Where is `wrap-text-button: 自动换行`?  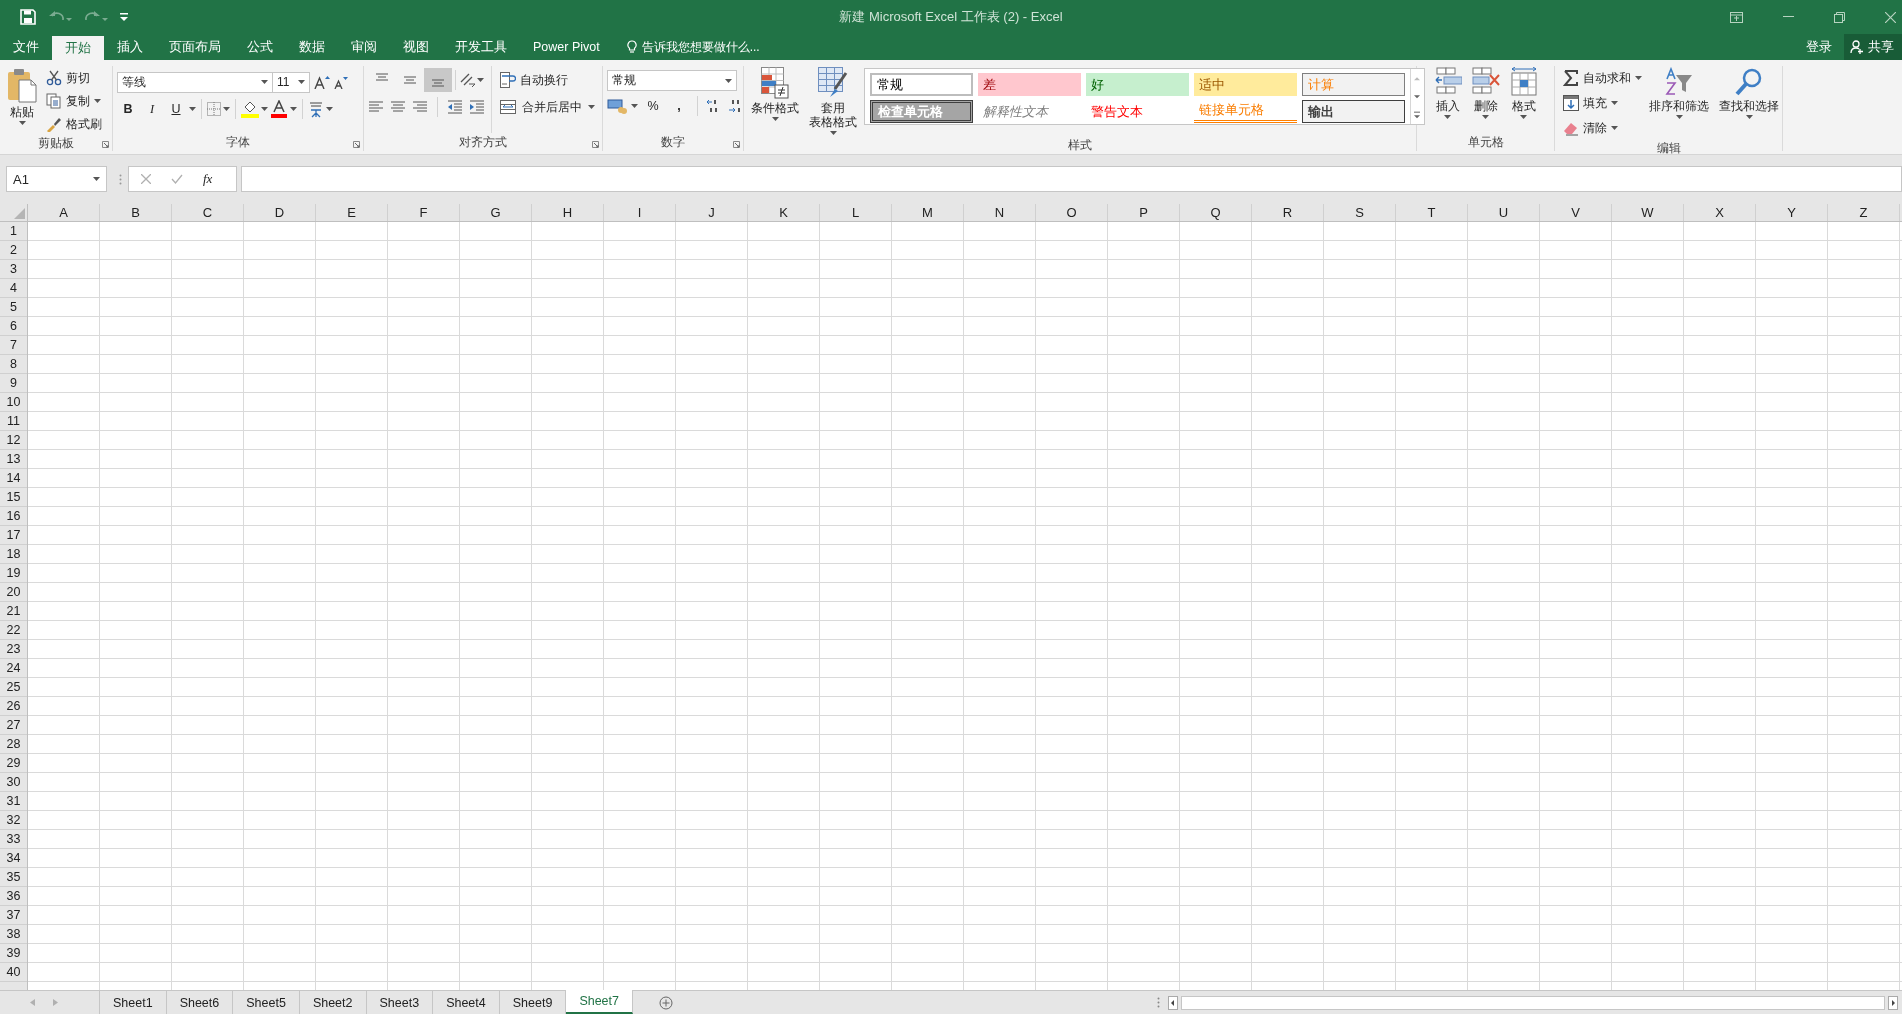 wrap-text-button: 自动换行 is located at coordinates (547, 80).